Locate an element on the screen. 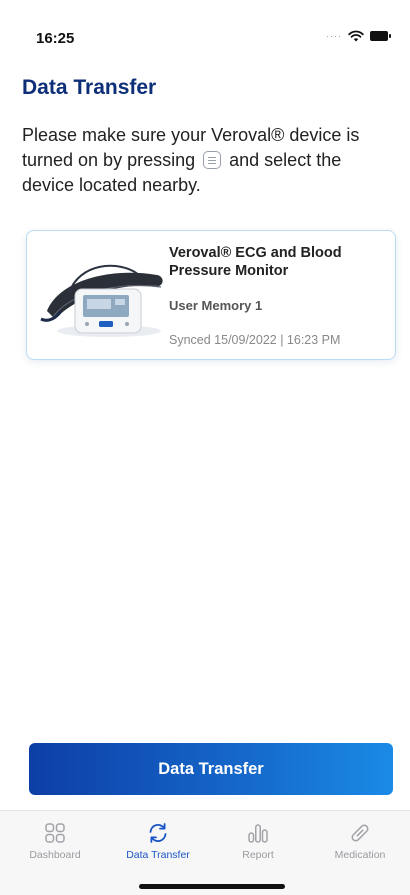 The image size is (410, 895). data-transfer-button: Data Transfer is located at coordinates (211, 769).